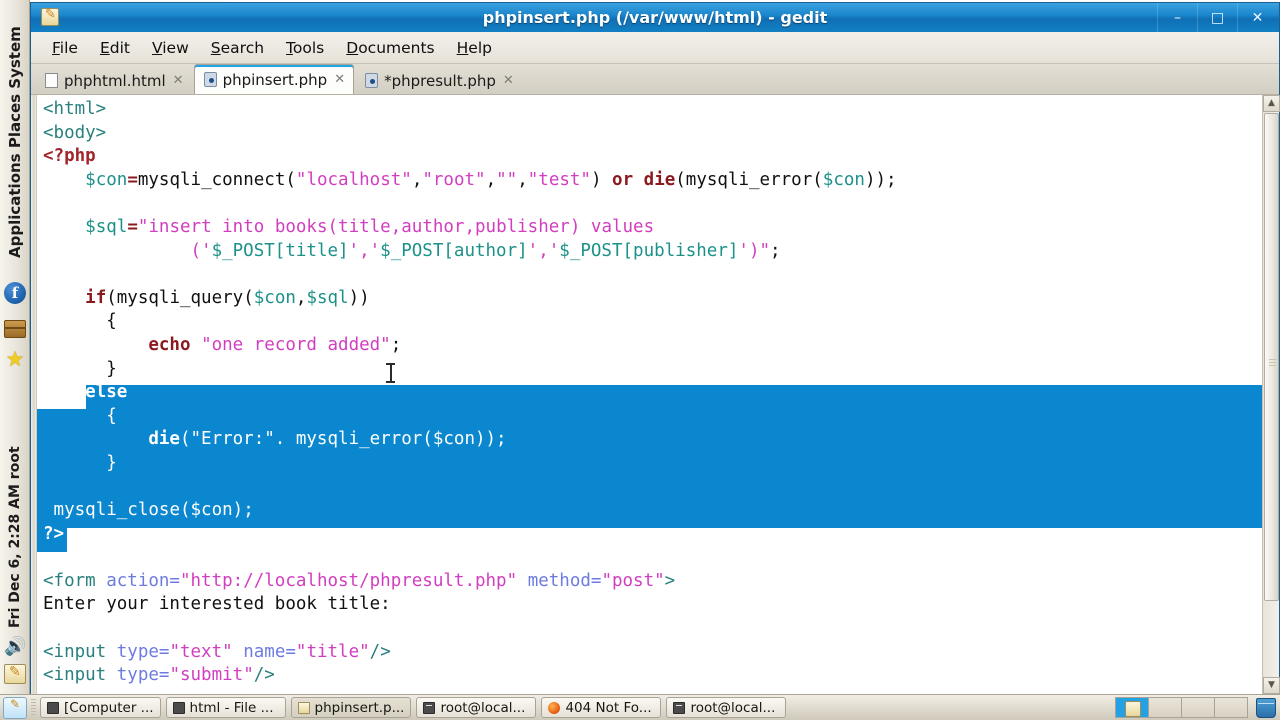 The height and width of the screenshot is (720, 1280). Describe the element at coordinates (65, 48) in the screenshot. I see `menu-file: File` at that location.